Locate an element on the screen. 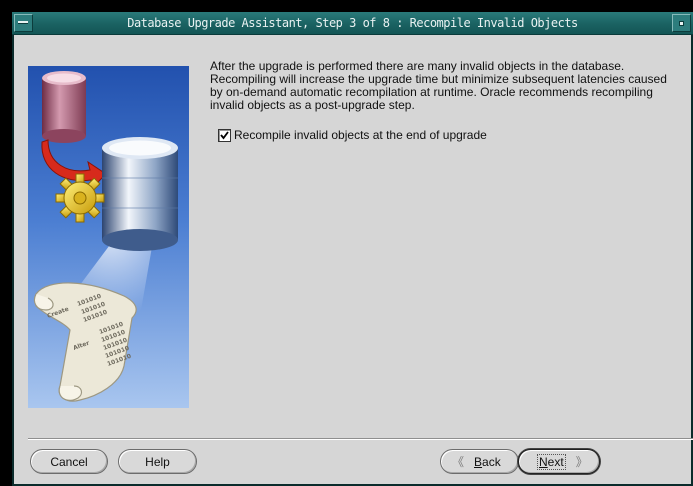  recompile-checkbox is located at coordinates (224, 135).